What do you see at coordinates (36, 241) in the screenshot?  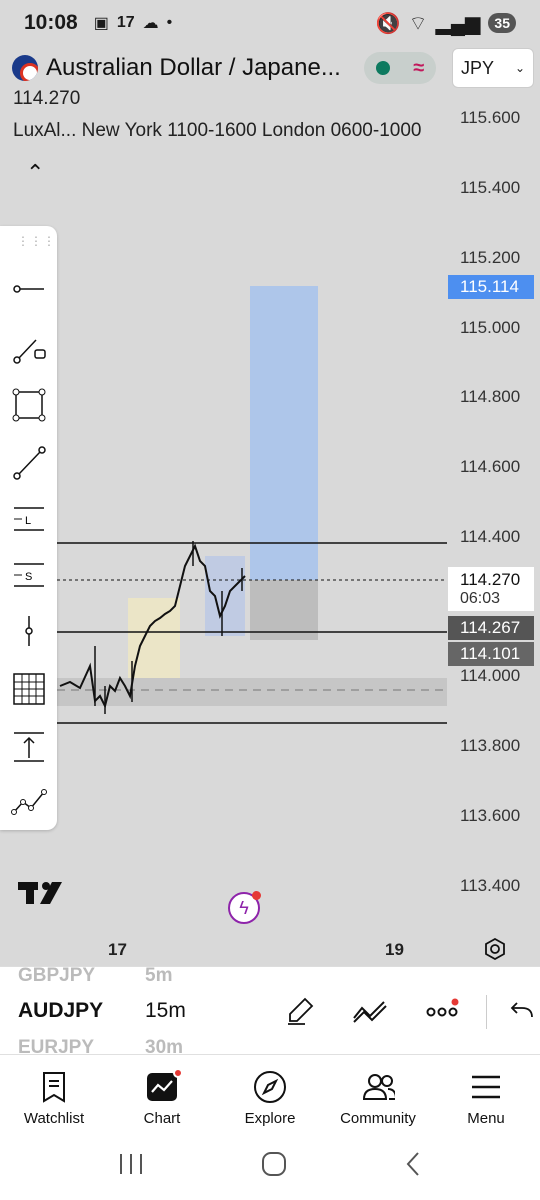 I see `drag-handle-icon: ⋮⋮⋮` at bounding box center [36, 241].